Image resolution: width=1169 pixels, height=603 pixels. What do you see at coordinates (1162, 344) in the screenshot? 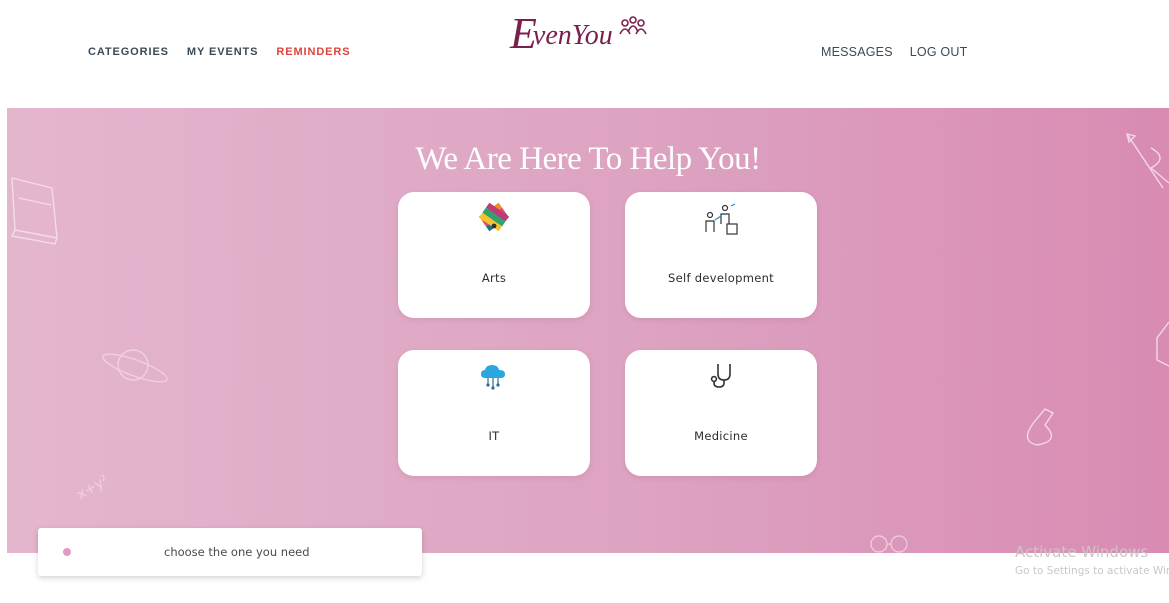
I see `book-edge-doodle-icon` at bounding box center [1162, 344].